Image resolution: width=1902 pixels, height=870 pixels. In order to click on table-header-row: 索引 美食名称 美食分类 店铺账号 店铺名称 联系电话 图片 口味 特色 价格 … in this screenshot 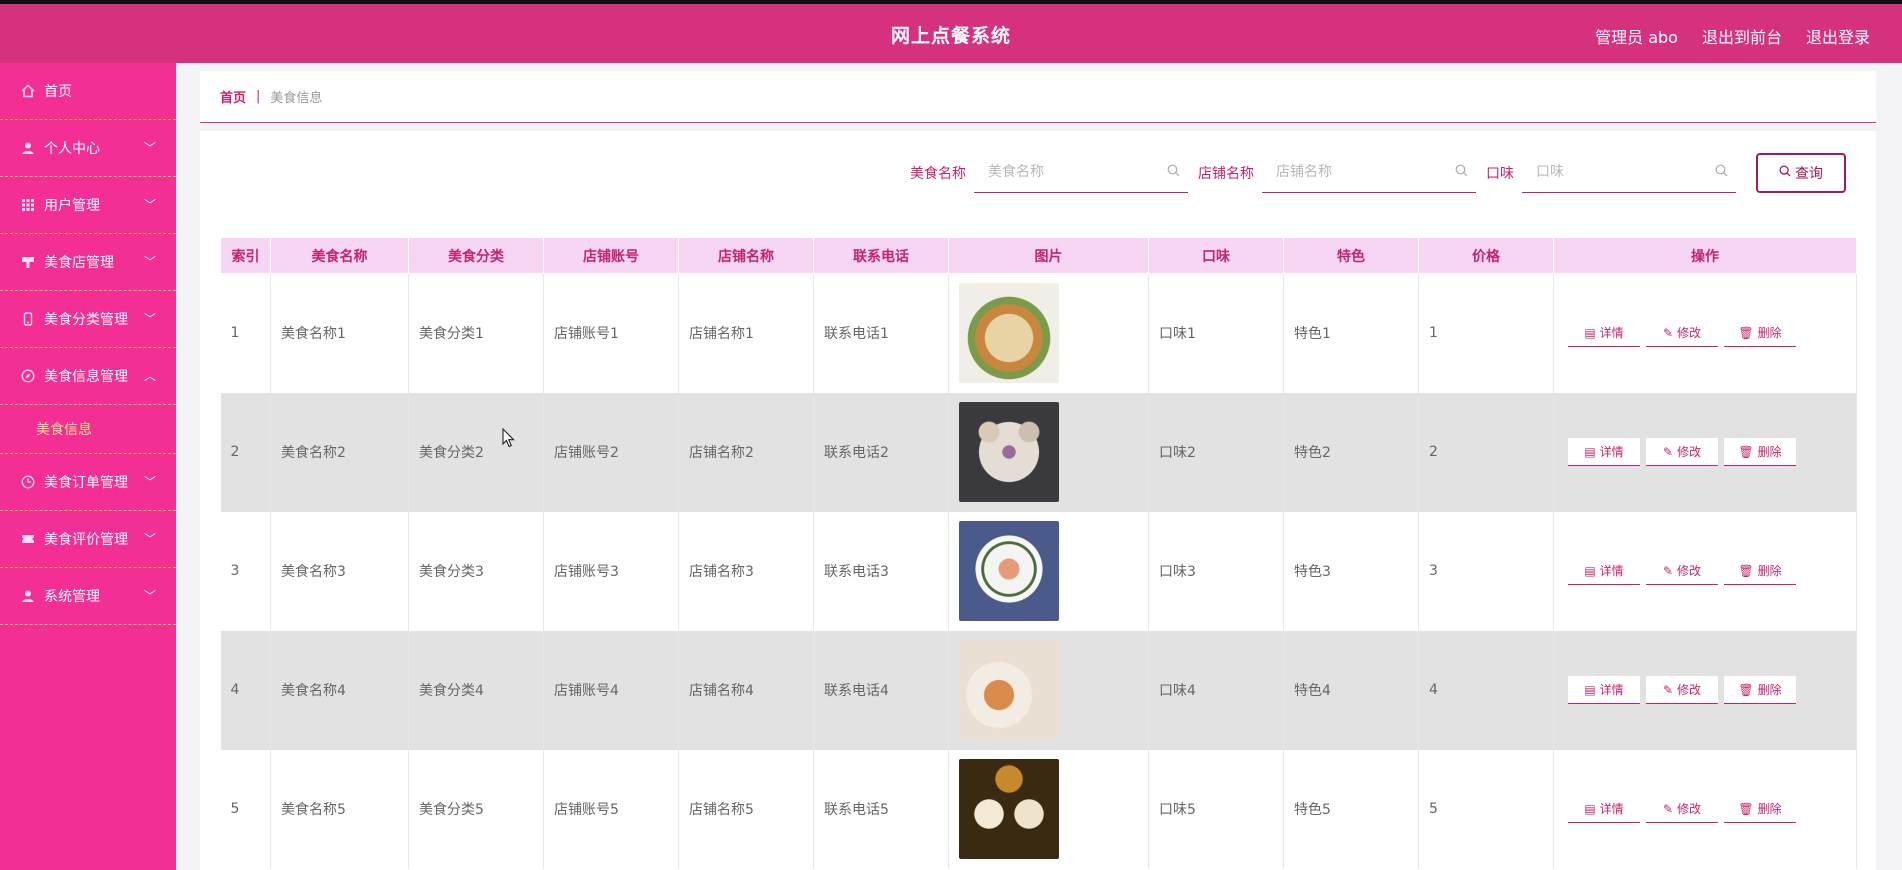, I will do `click(1038, 255)`.